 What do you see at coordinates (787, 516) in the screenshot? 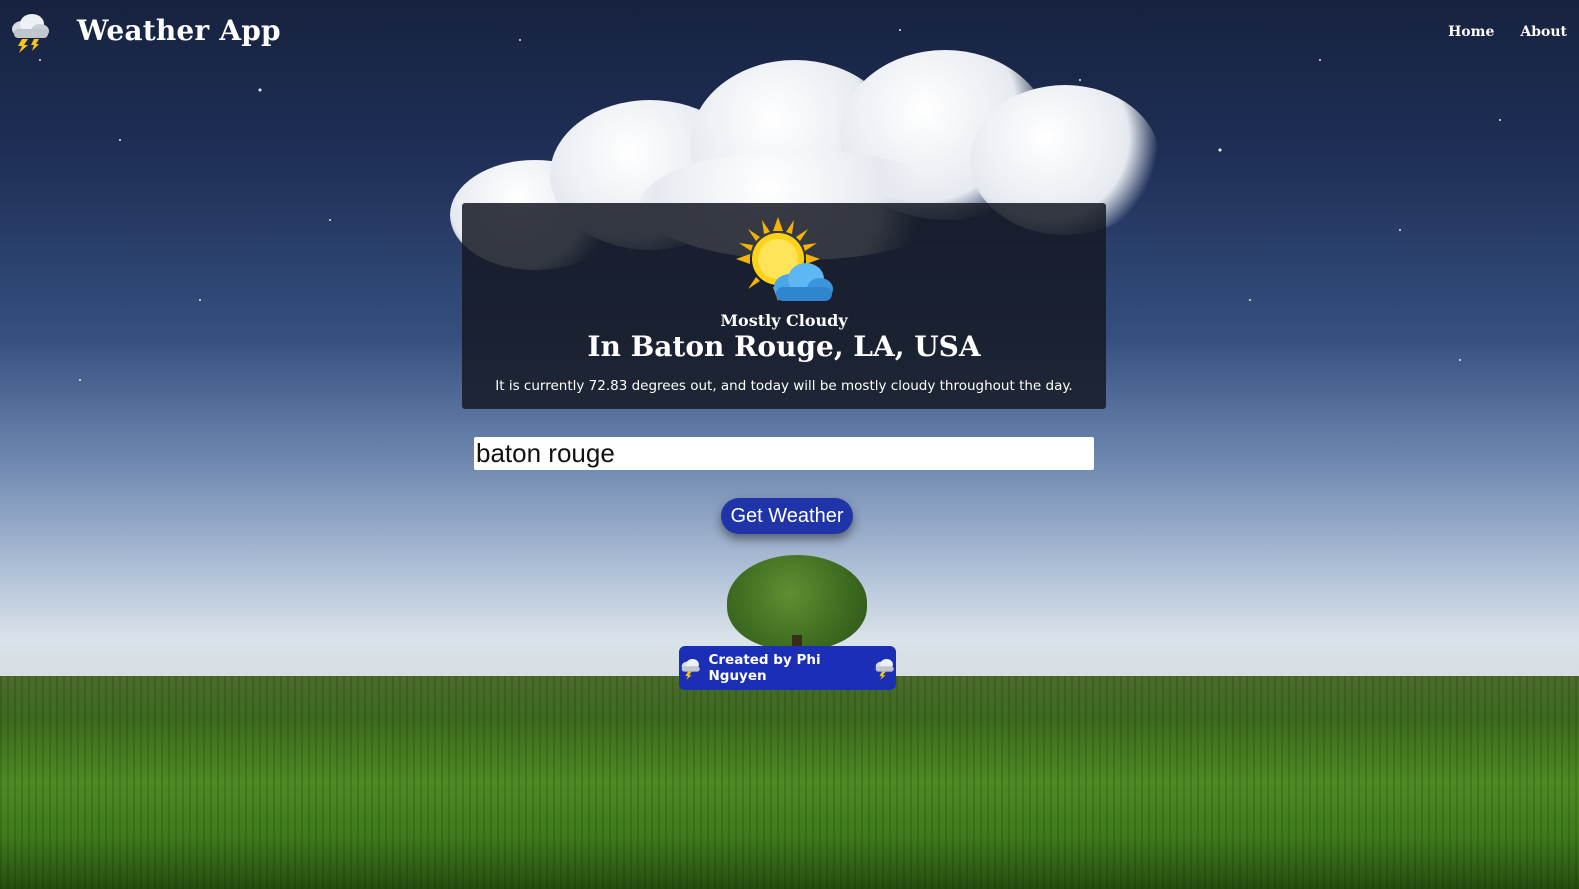
I see `get-weather-button: Get Weather` at bounding box center [787, 516].